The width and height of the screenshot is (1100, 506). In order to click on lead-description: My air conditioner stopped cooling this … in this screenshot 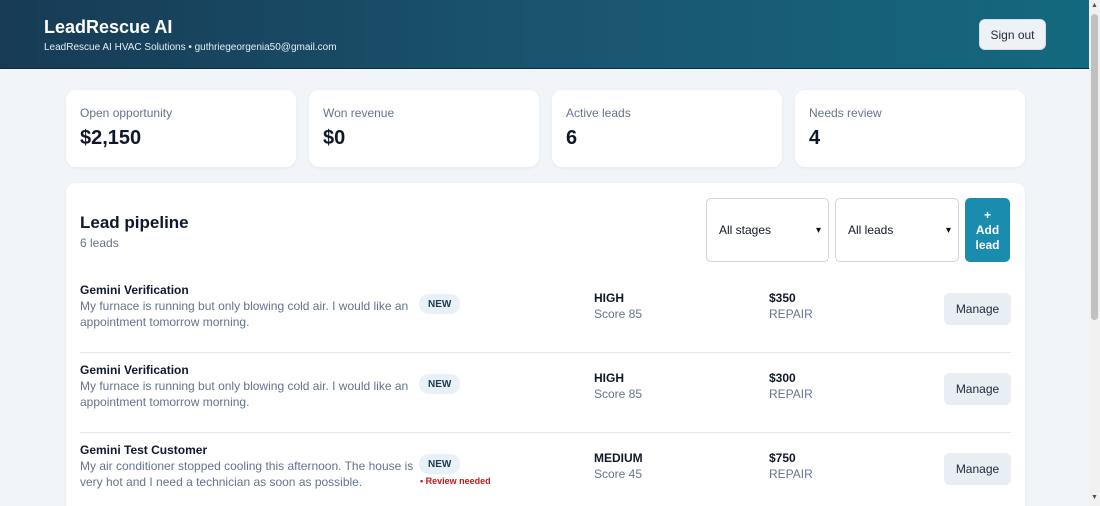, I will do `click(247, 474)`.